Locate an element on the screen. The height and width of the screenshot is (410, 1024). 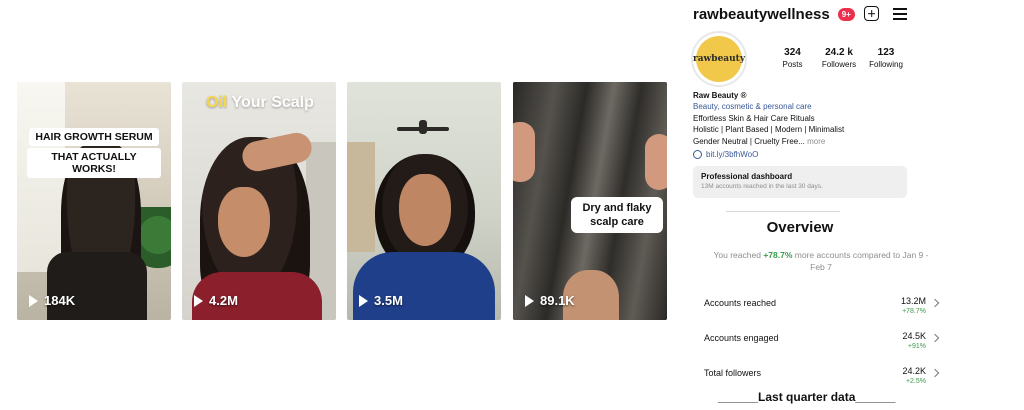
profile-name: Raw Beauty ® is located at coordinates (720, 95).